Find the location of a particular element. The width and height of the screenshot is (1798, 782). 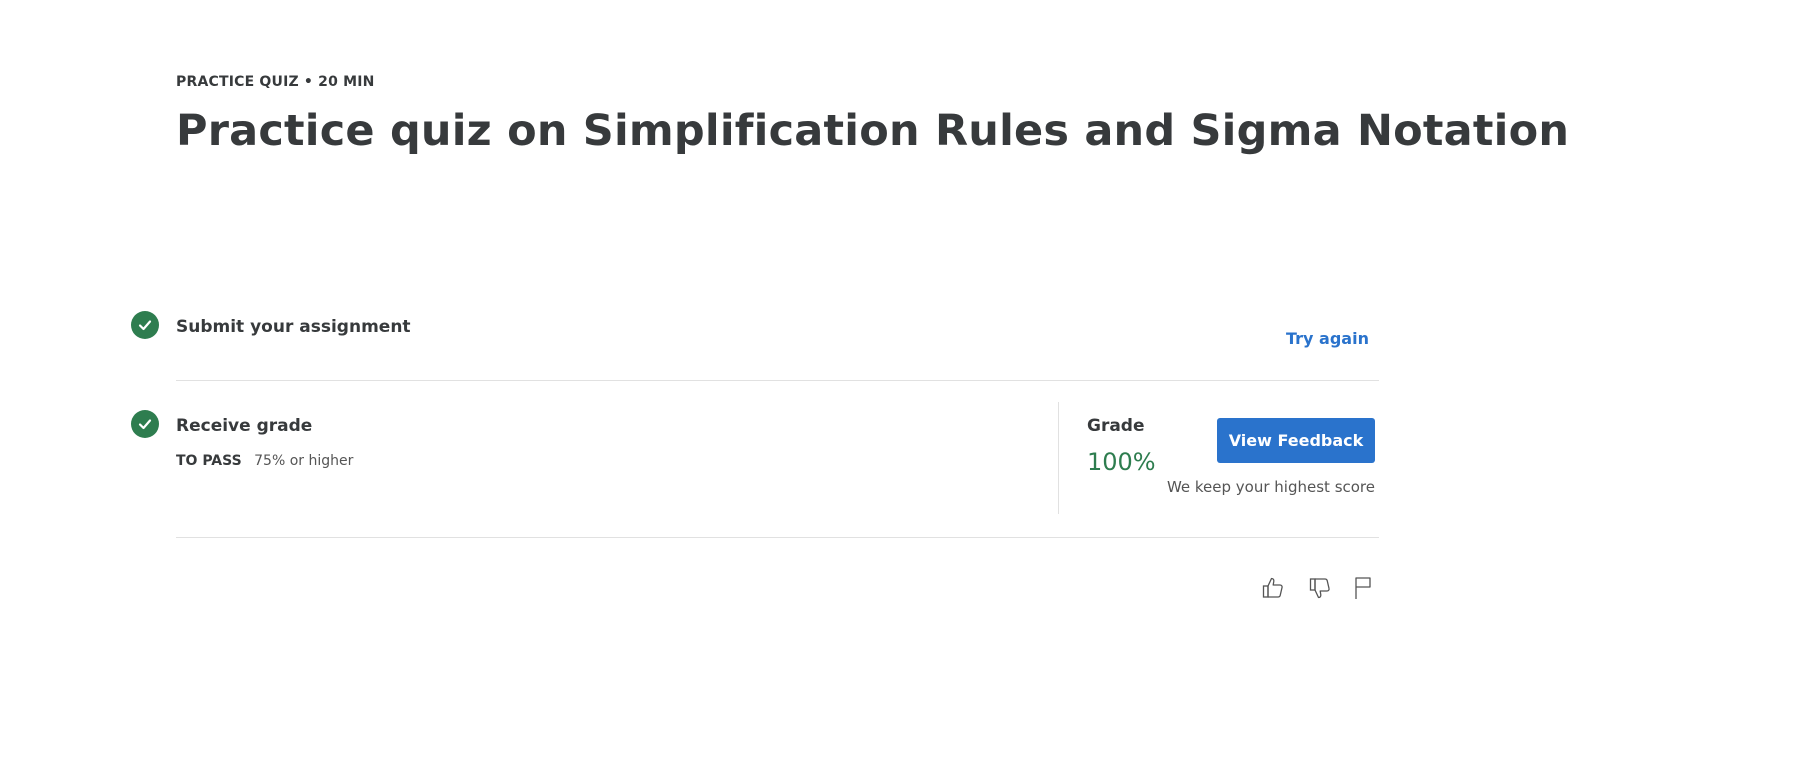

to-pass-value: 75% or higher is located at coordinates (304, 461).